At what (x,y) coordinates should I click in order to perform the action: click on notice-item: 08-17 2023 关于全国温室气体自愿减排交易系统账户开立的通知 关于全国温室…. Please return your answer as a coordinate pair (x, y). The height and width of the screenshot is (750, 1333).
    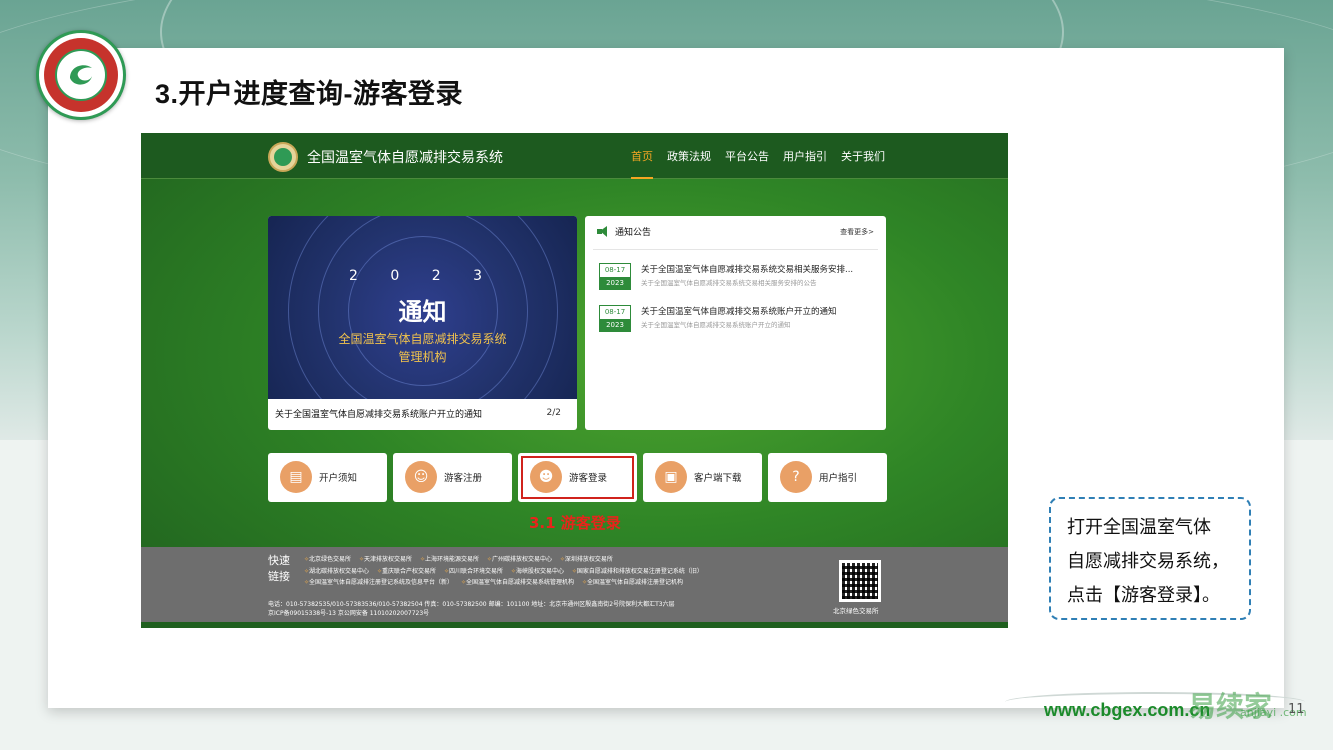
    Looking at the image, I should click on (739, 320).